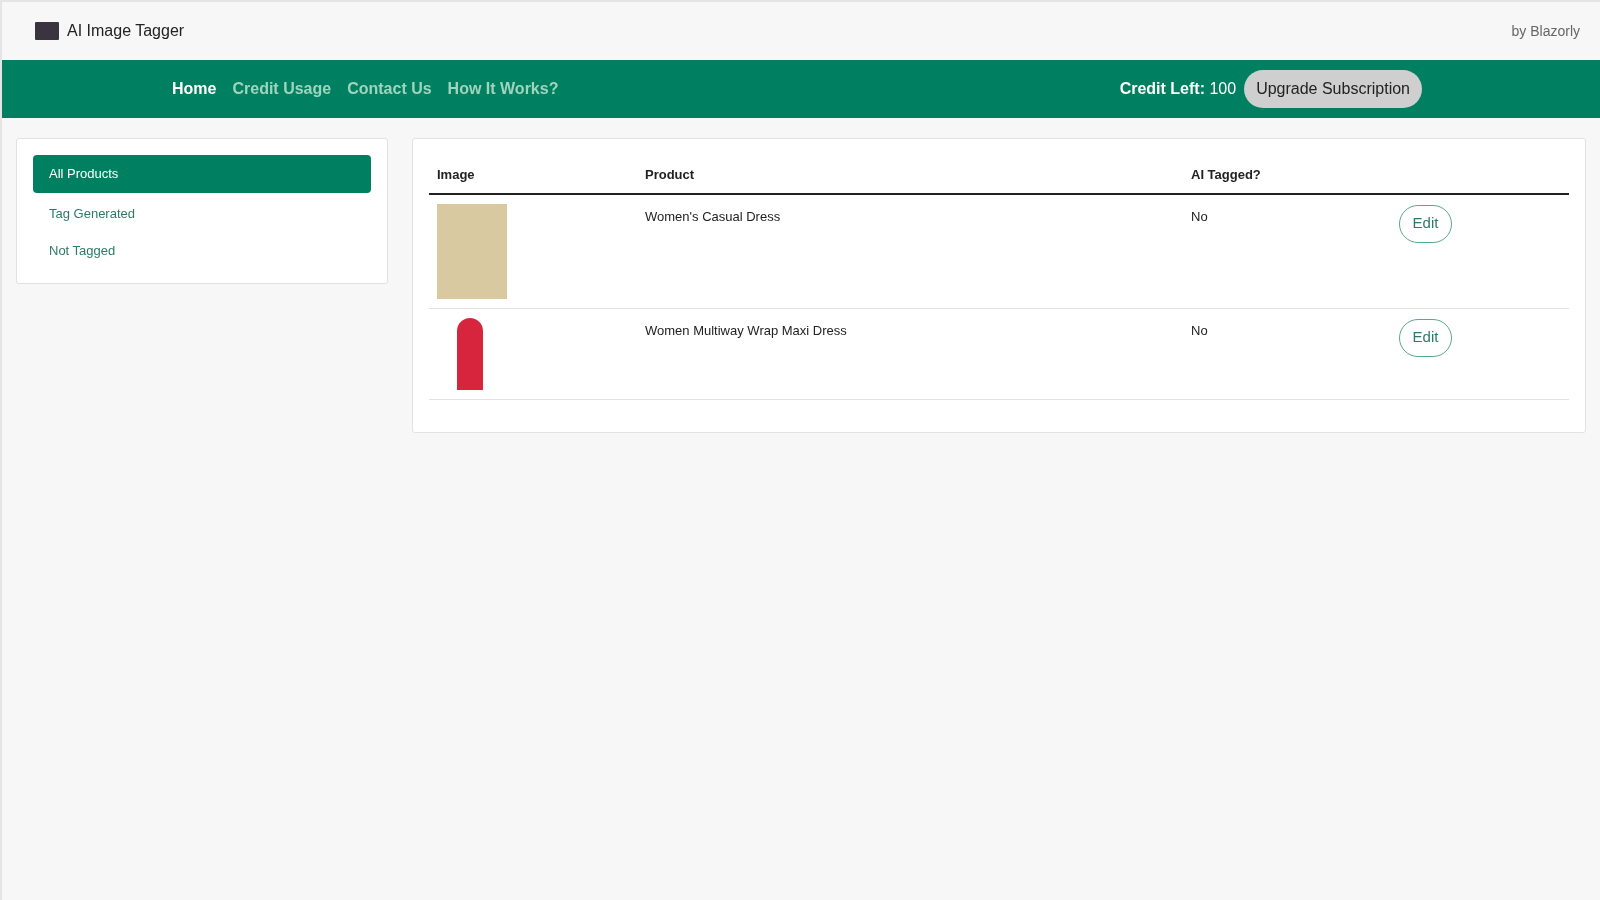  I want to click on product-name: Women's Casual Dress, so click(713, 216).